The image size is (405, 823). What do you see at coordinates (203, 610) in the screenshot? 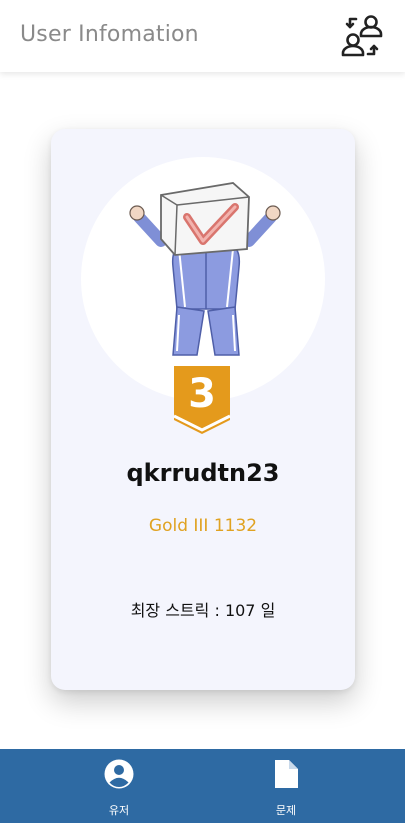
I see `max-streak: 최장 스트릭 : 107 일` at bounding box center [203, 610].